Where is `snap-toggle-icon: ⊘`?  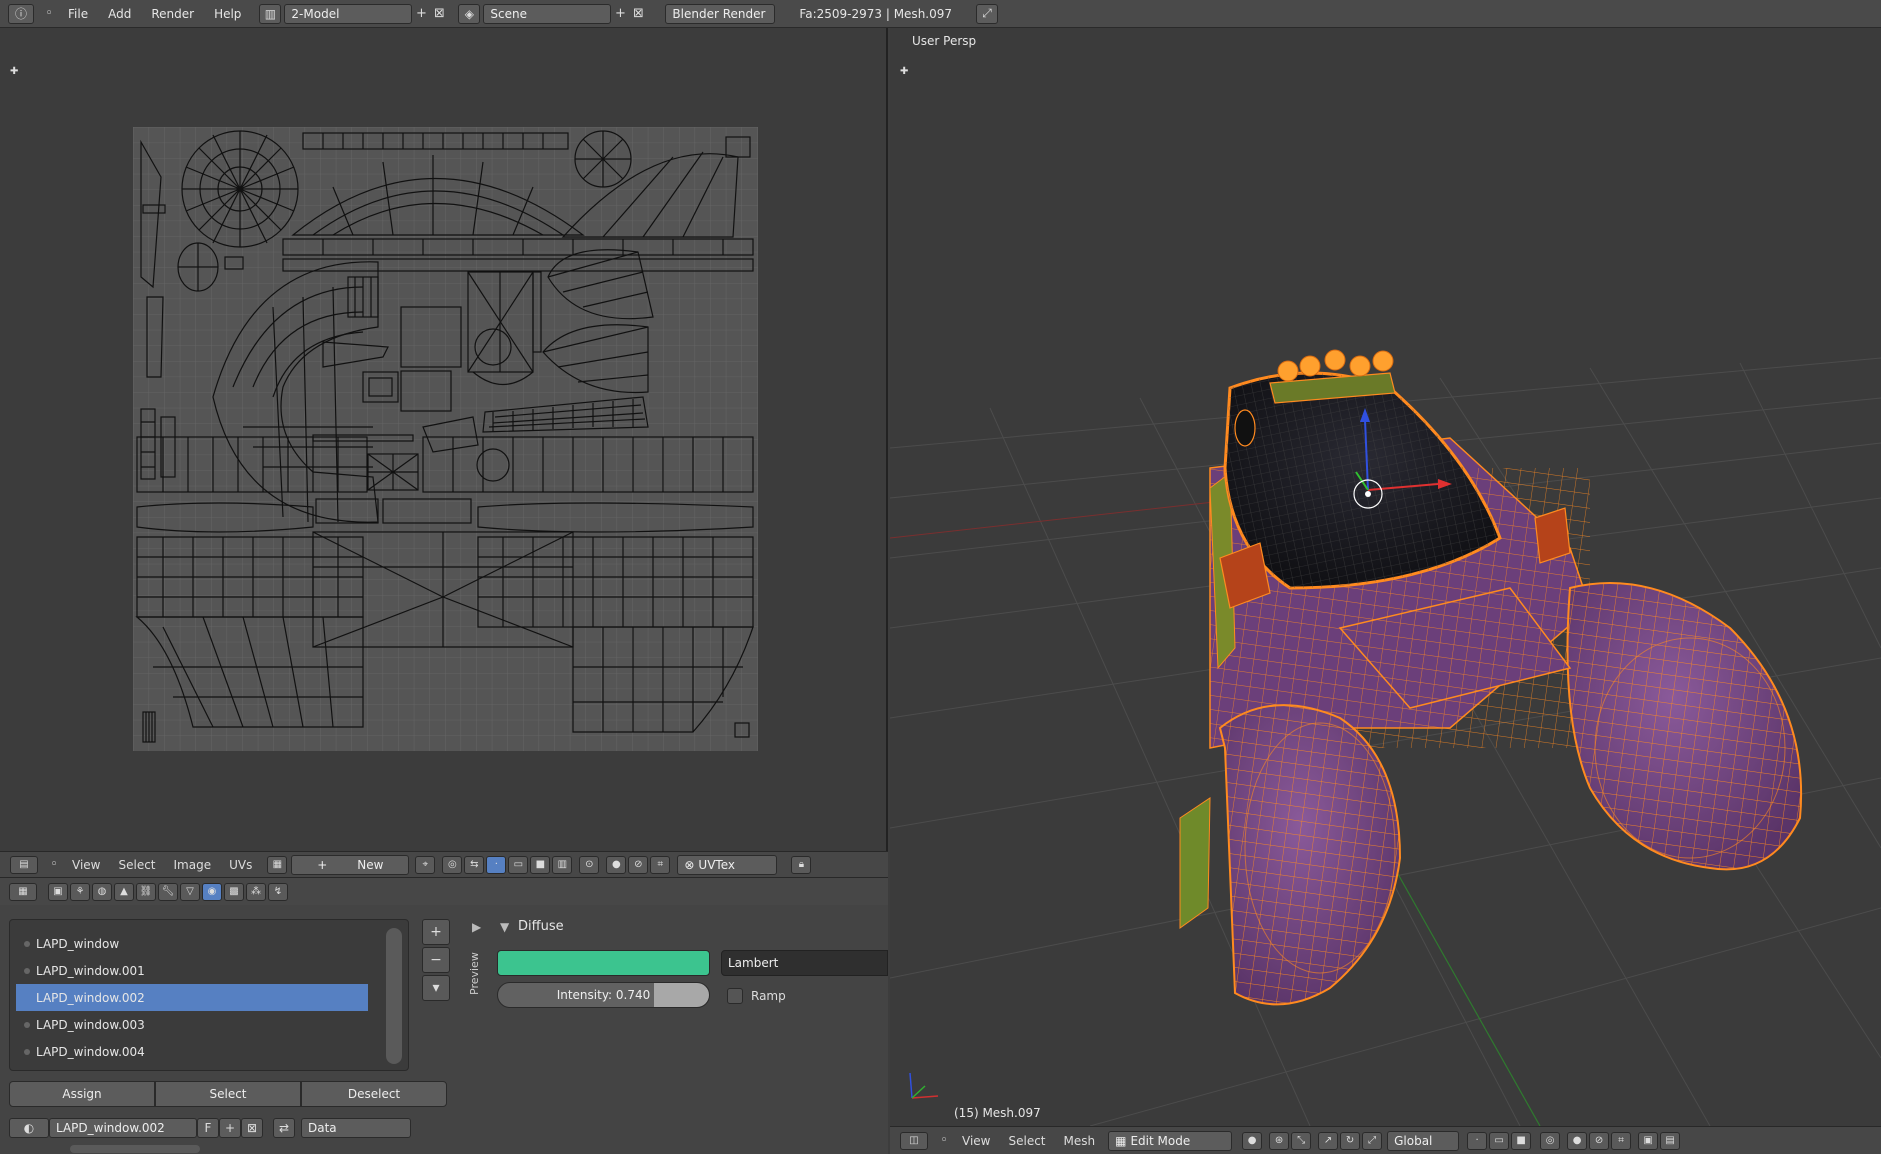
snap-toggle-icon: ⊘ is located at coordinates (1599, 1140).